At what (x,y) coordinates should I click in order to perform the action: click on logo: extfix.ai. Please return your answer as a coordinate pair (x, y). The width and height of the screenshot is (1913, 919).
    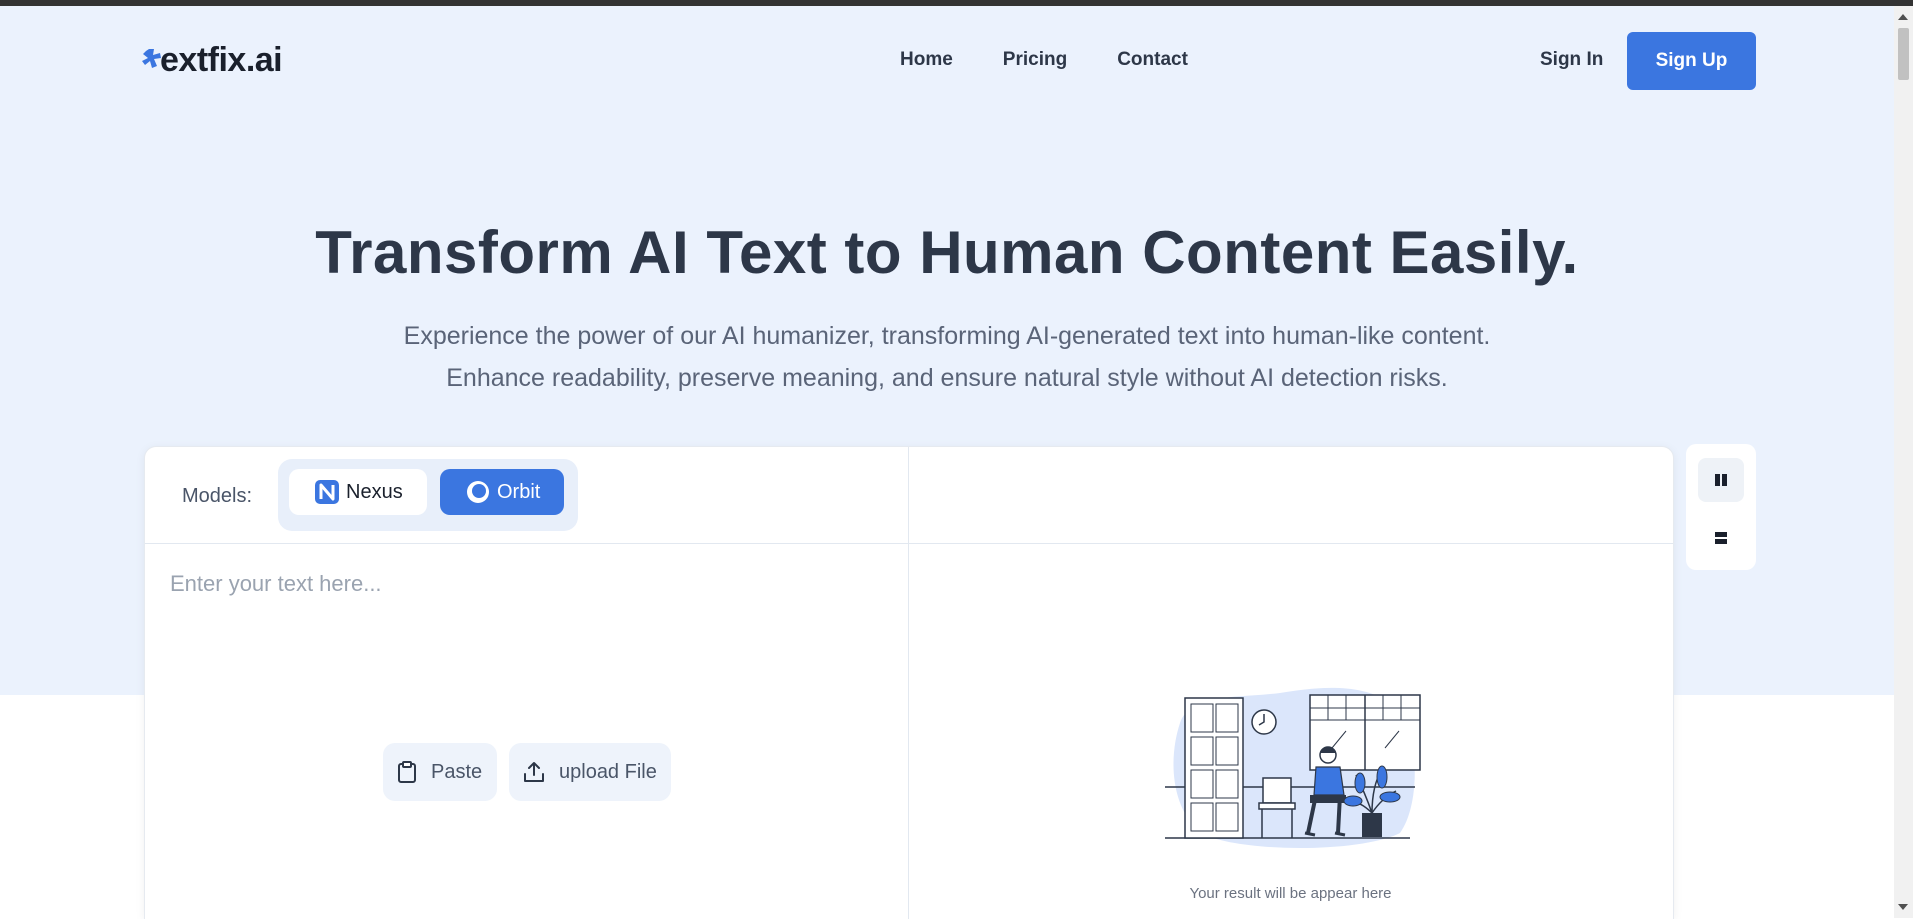
    Looking at the image, I should click on (212, 60).